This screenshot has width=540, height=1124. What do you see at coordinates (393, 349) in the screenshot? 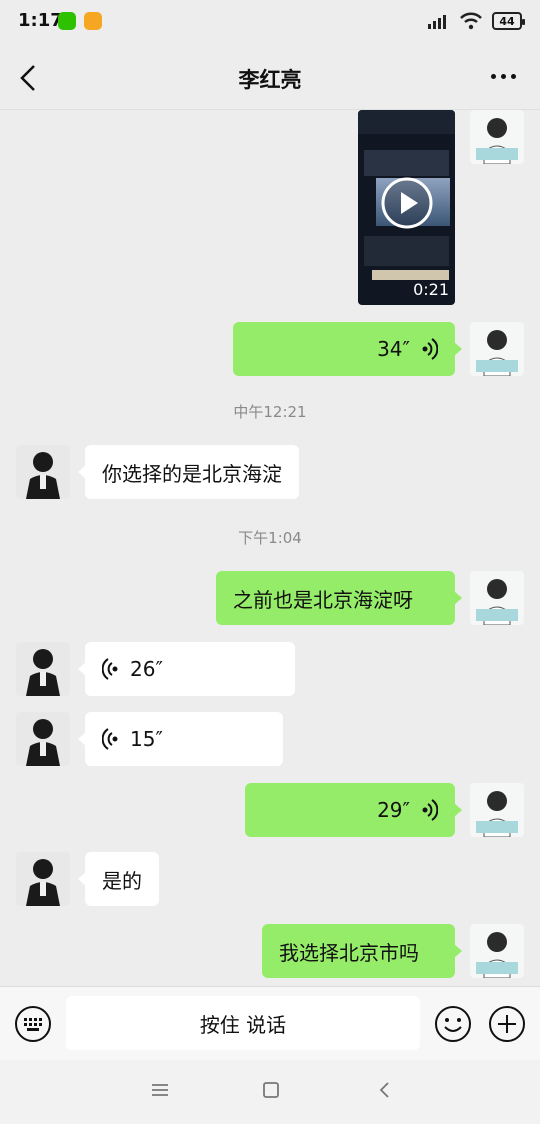
I see `voice-duration: 34″` at bounding box center [393, 349].